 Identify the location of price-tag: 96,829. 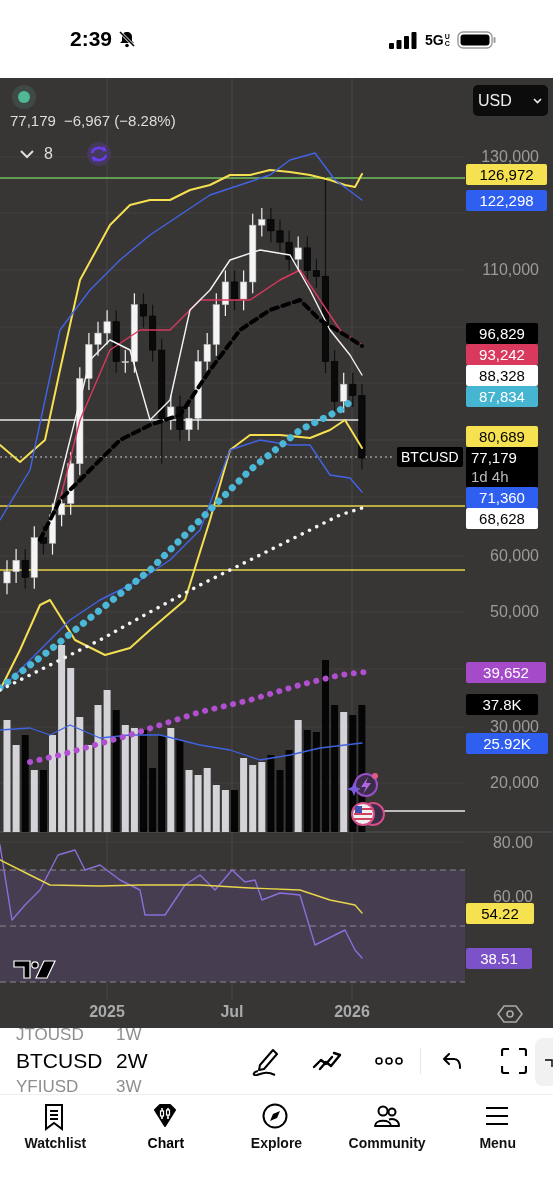
(502, 333).